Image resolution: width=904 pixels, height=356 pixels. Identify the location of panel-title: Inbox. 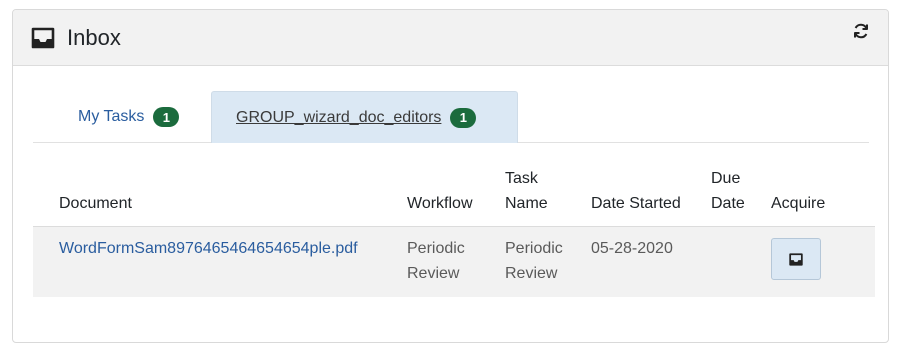
(94, 37).